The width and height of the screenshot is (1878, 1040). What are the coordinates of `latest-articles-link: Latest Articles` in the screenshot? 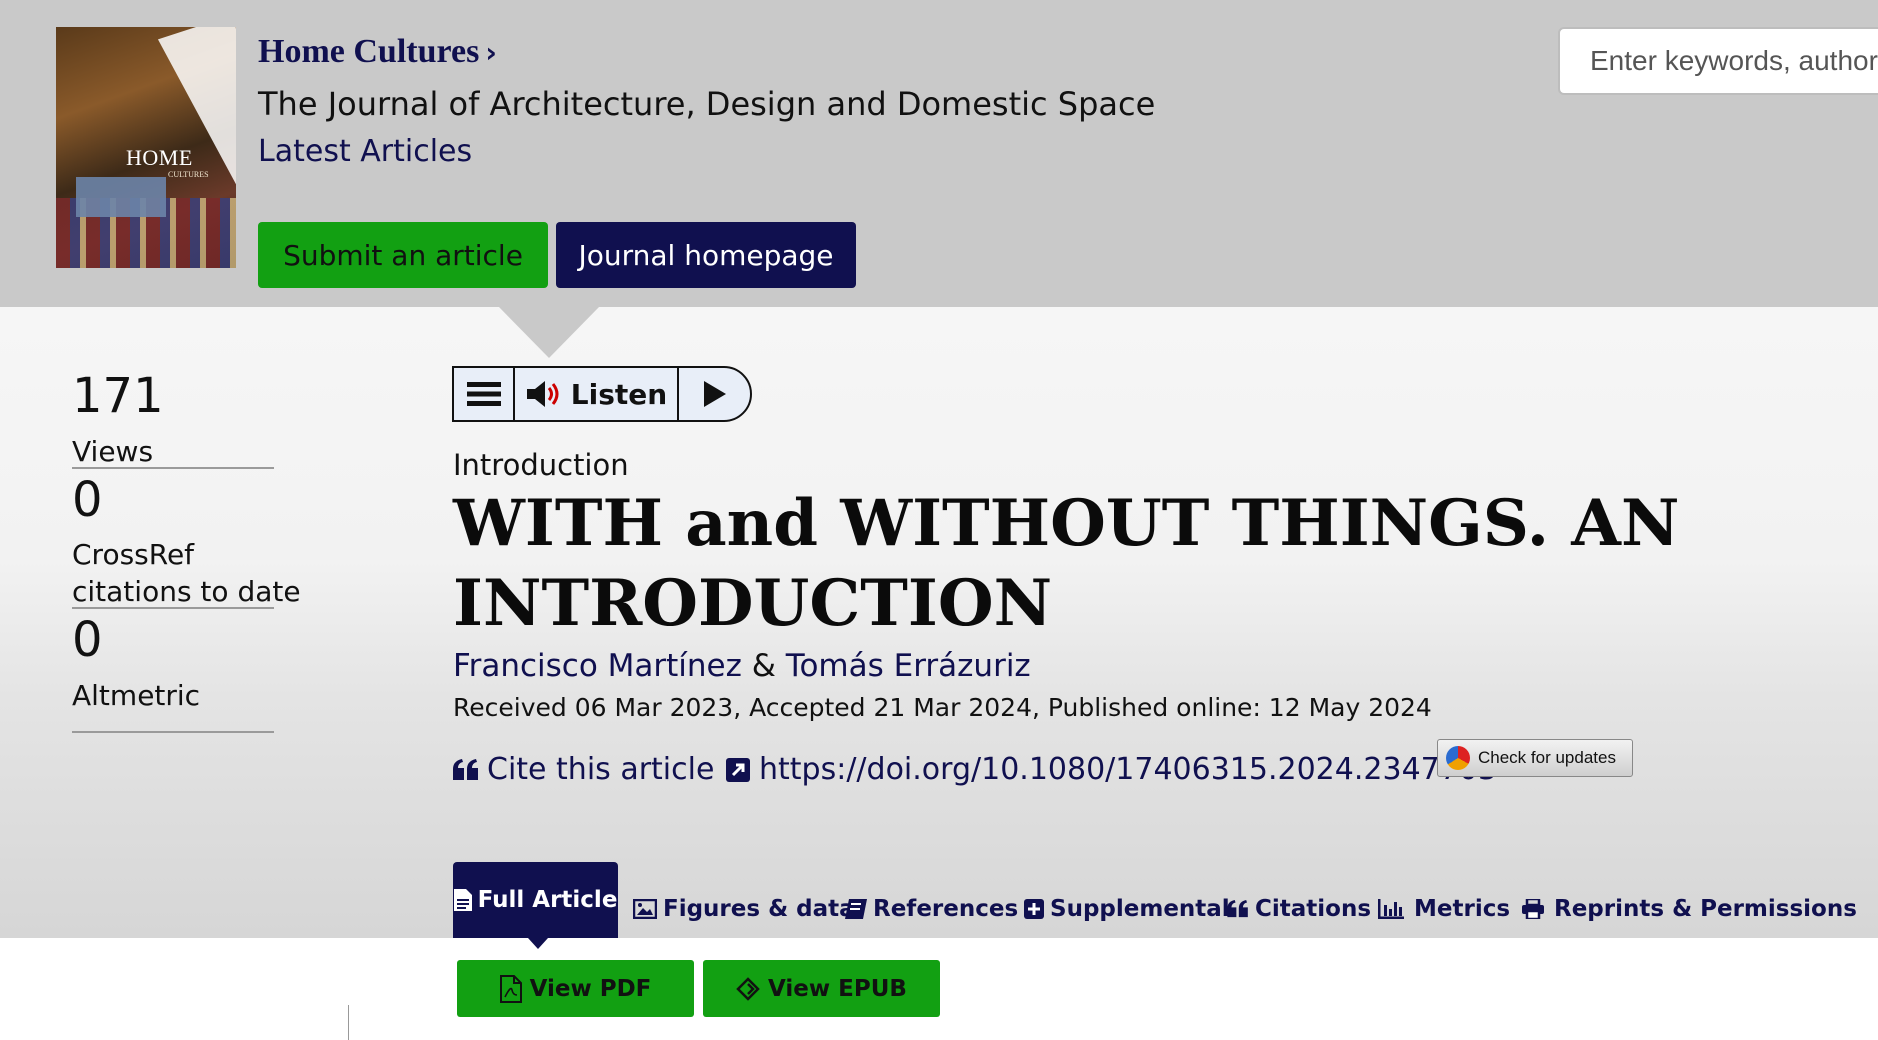 It's located at (365, 151).